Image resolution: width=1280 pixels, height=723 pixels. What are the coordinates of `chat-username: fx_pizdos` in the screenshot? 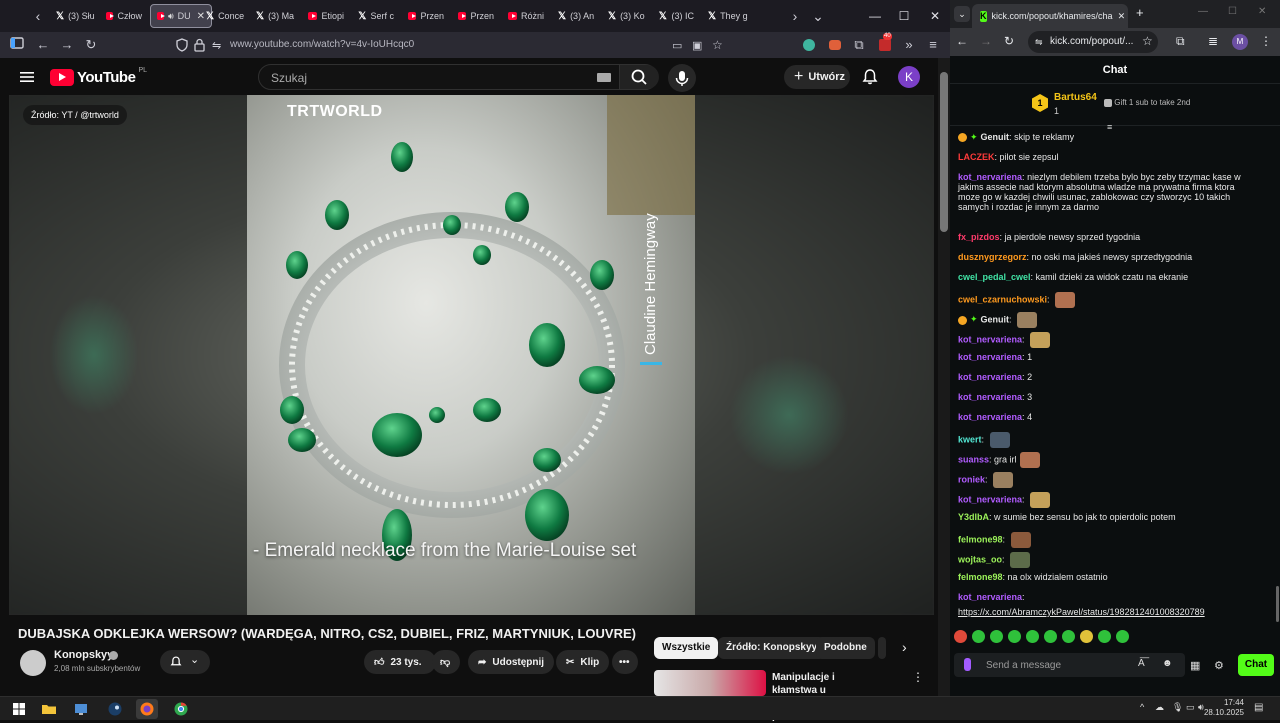 It's located at (979, 237).